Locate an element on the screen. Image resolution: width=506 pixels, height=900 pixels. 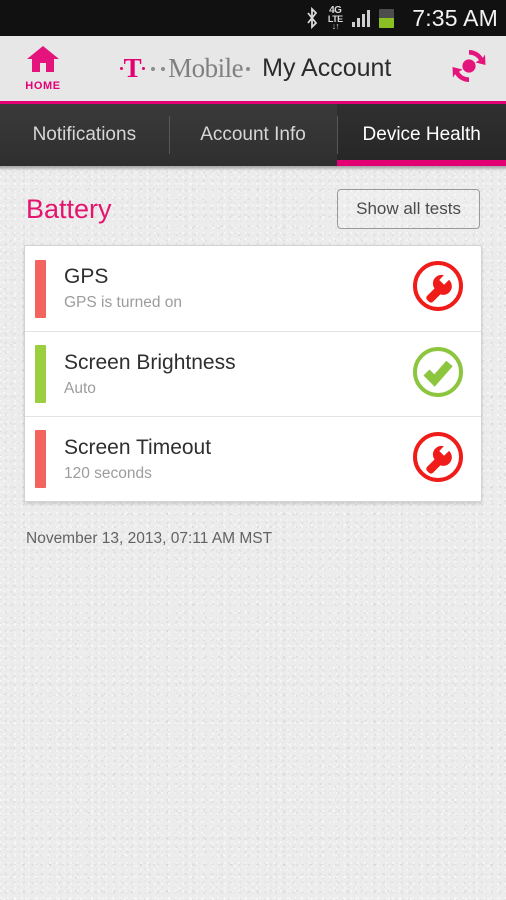
tab-account-info: Account Info is located at coordinates (253, 135).